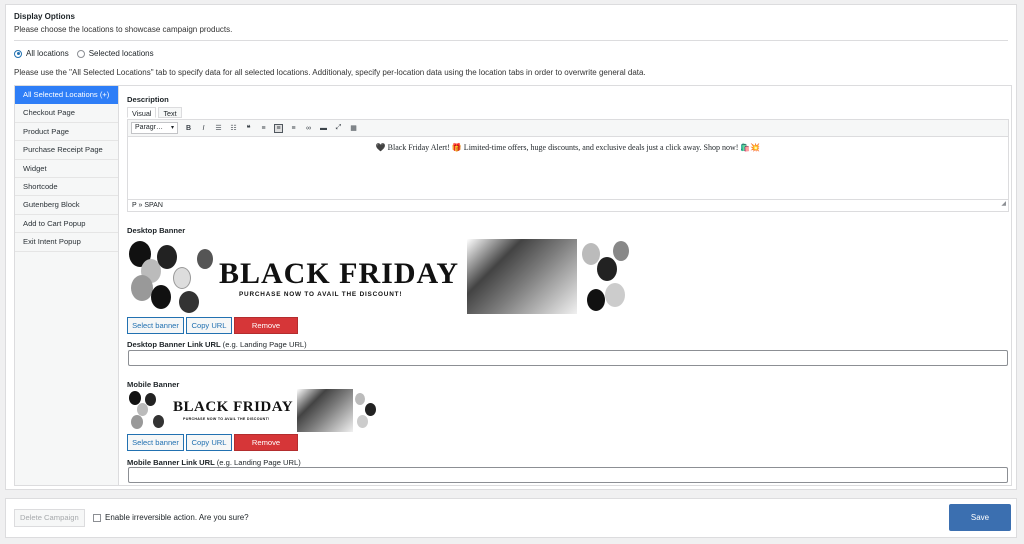  I want to click on tab-visual: Visual, so click(142, 112).